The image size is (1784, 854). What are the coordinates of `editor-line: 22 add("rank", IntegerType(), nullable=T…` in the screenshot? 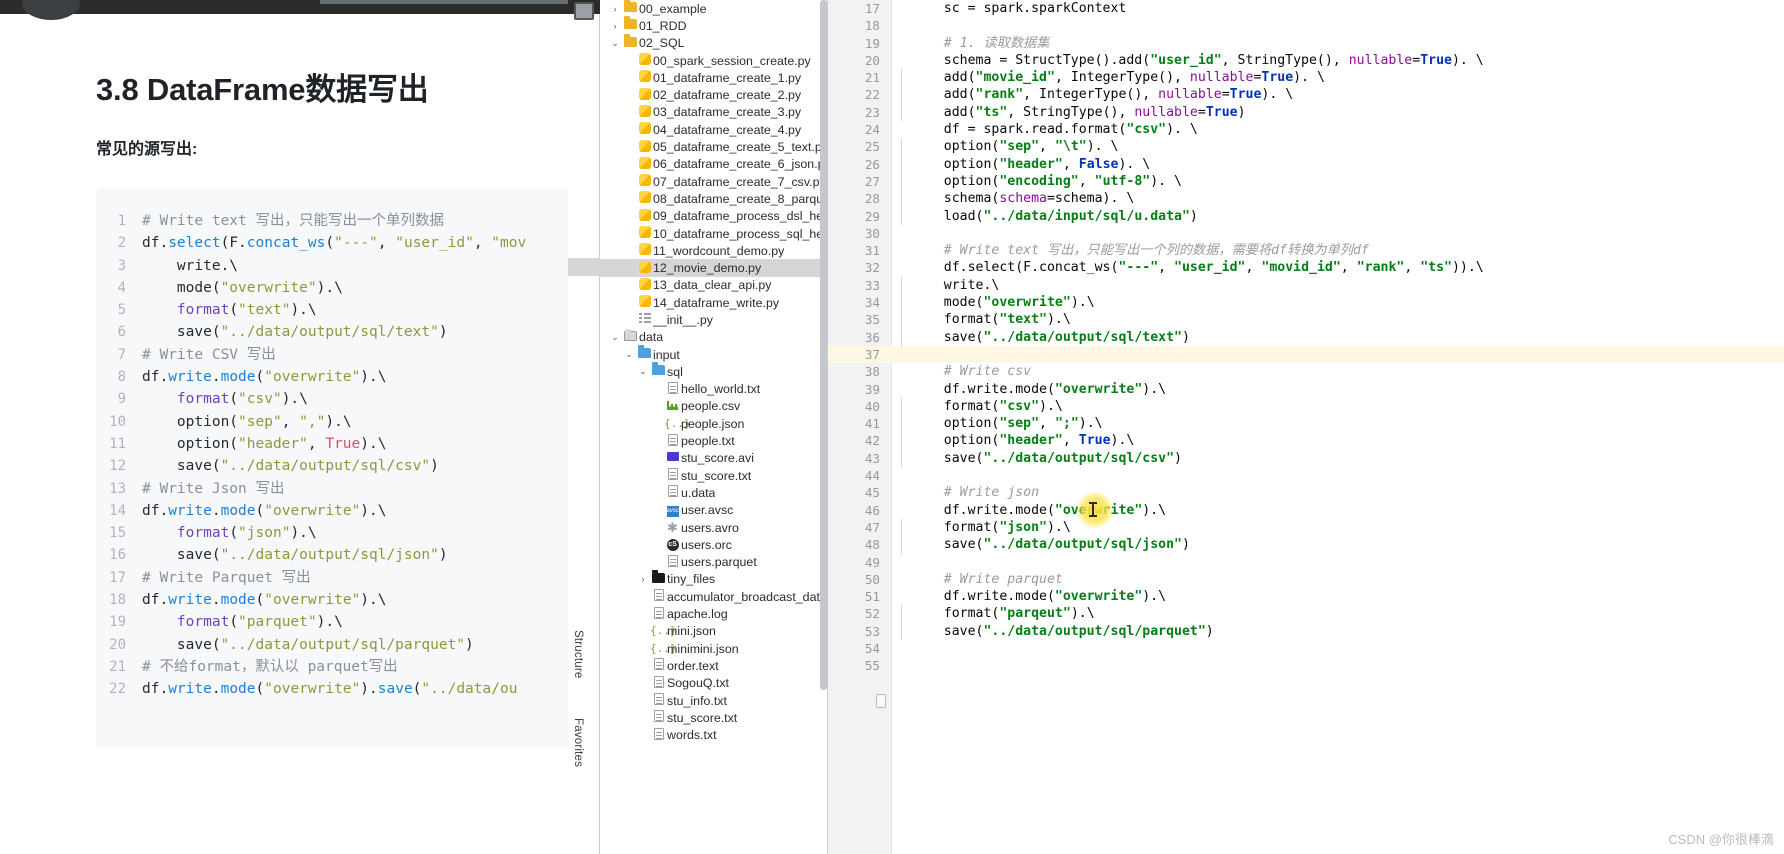 It's located at (1306, 95).